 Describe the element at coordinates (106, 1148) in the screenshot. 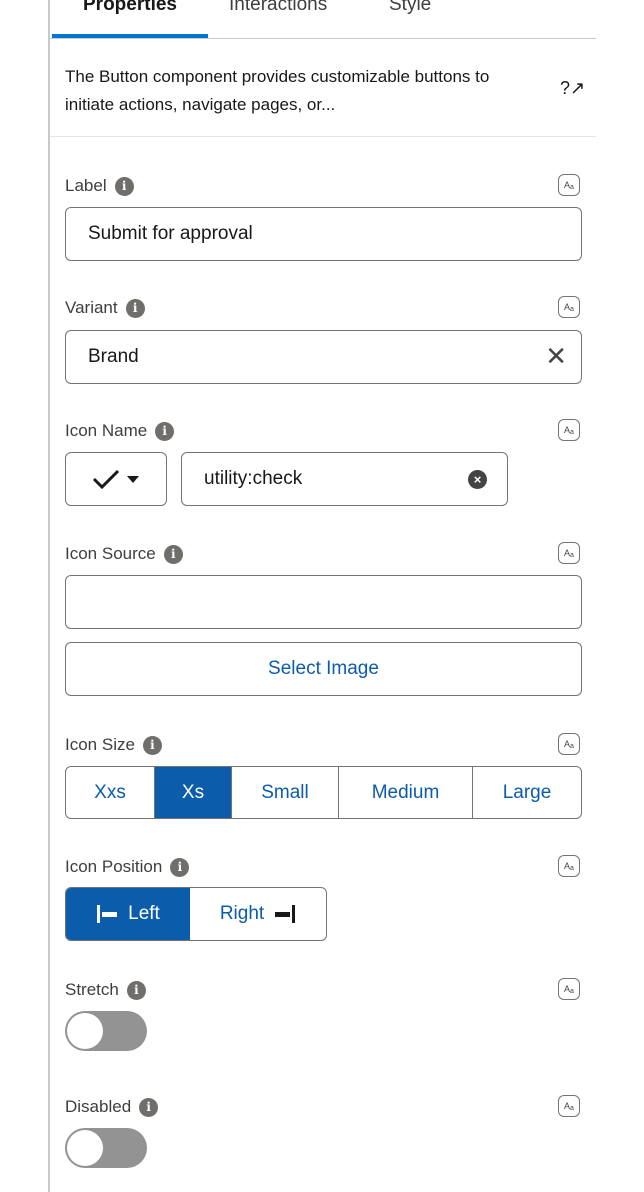

I see `disabled-toggle` at that location.